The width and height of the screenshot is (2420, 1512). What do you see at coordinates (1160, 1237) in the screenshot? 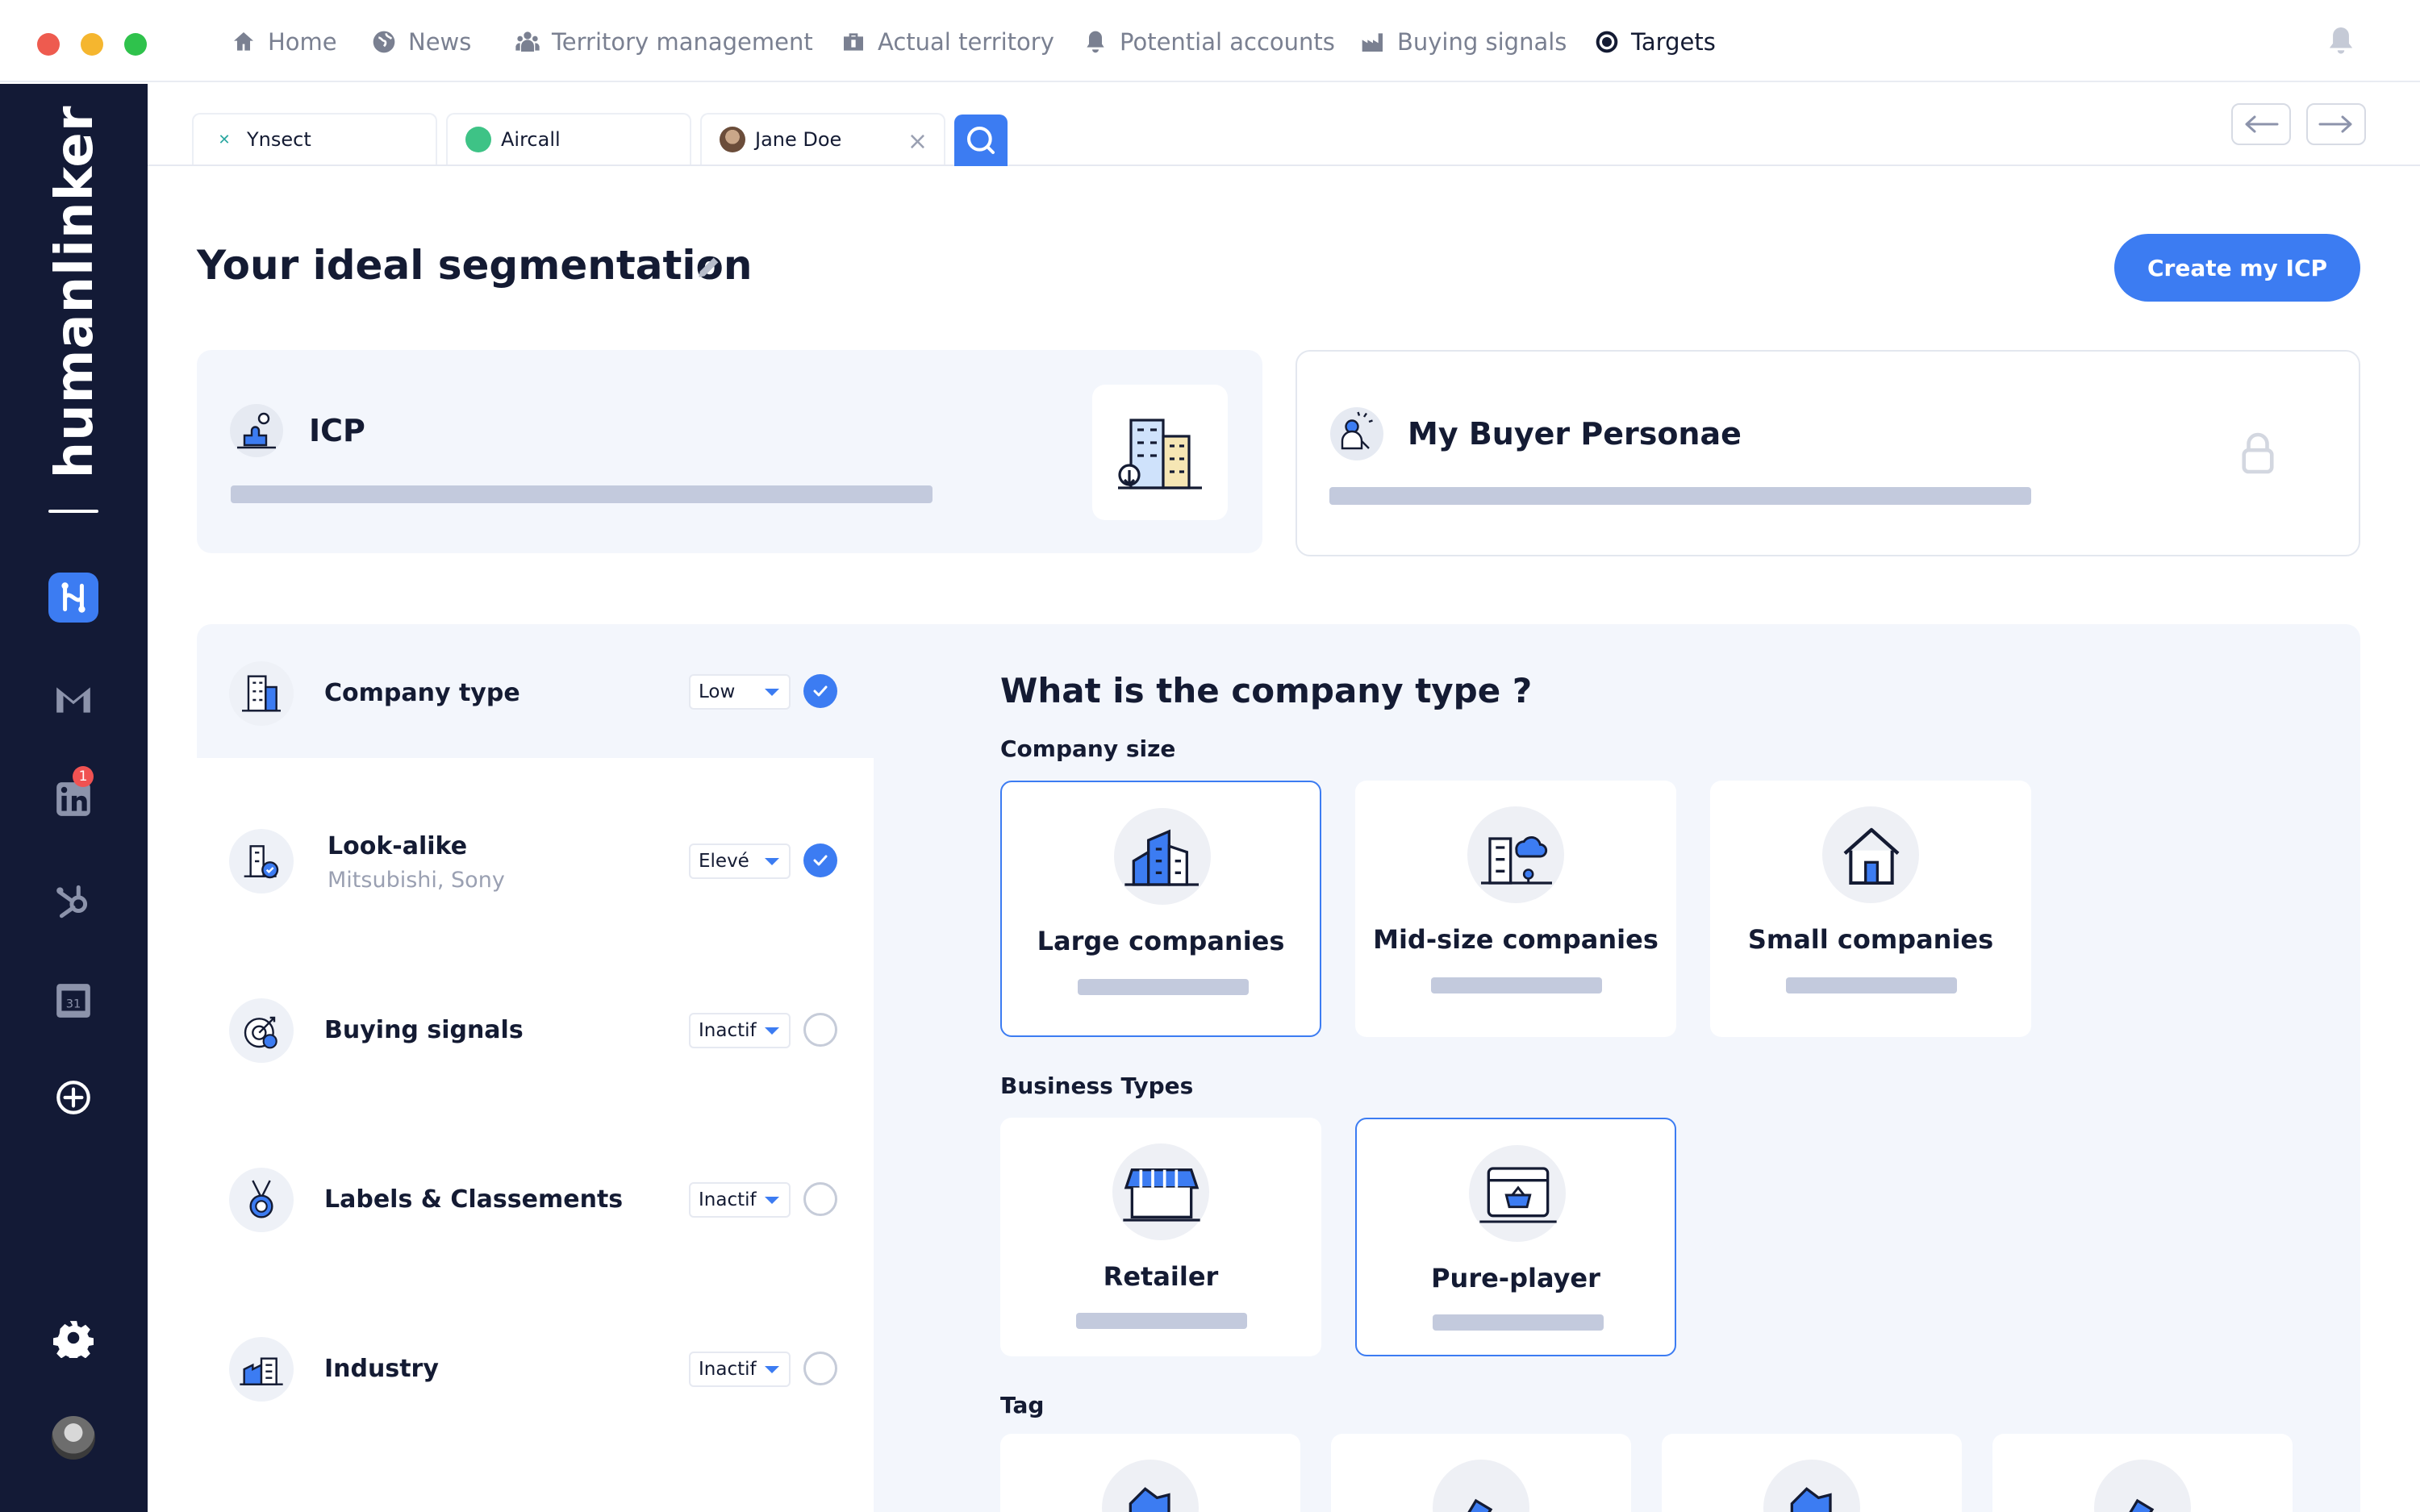
I see `option-retailer: Retailer` at bounding box center [1160, 1237].